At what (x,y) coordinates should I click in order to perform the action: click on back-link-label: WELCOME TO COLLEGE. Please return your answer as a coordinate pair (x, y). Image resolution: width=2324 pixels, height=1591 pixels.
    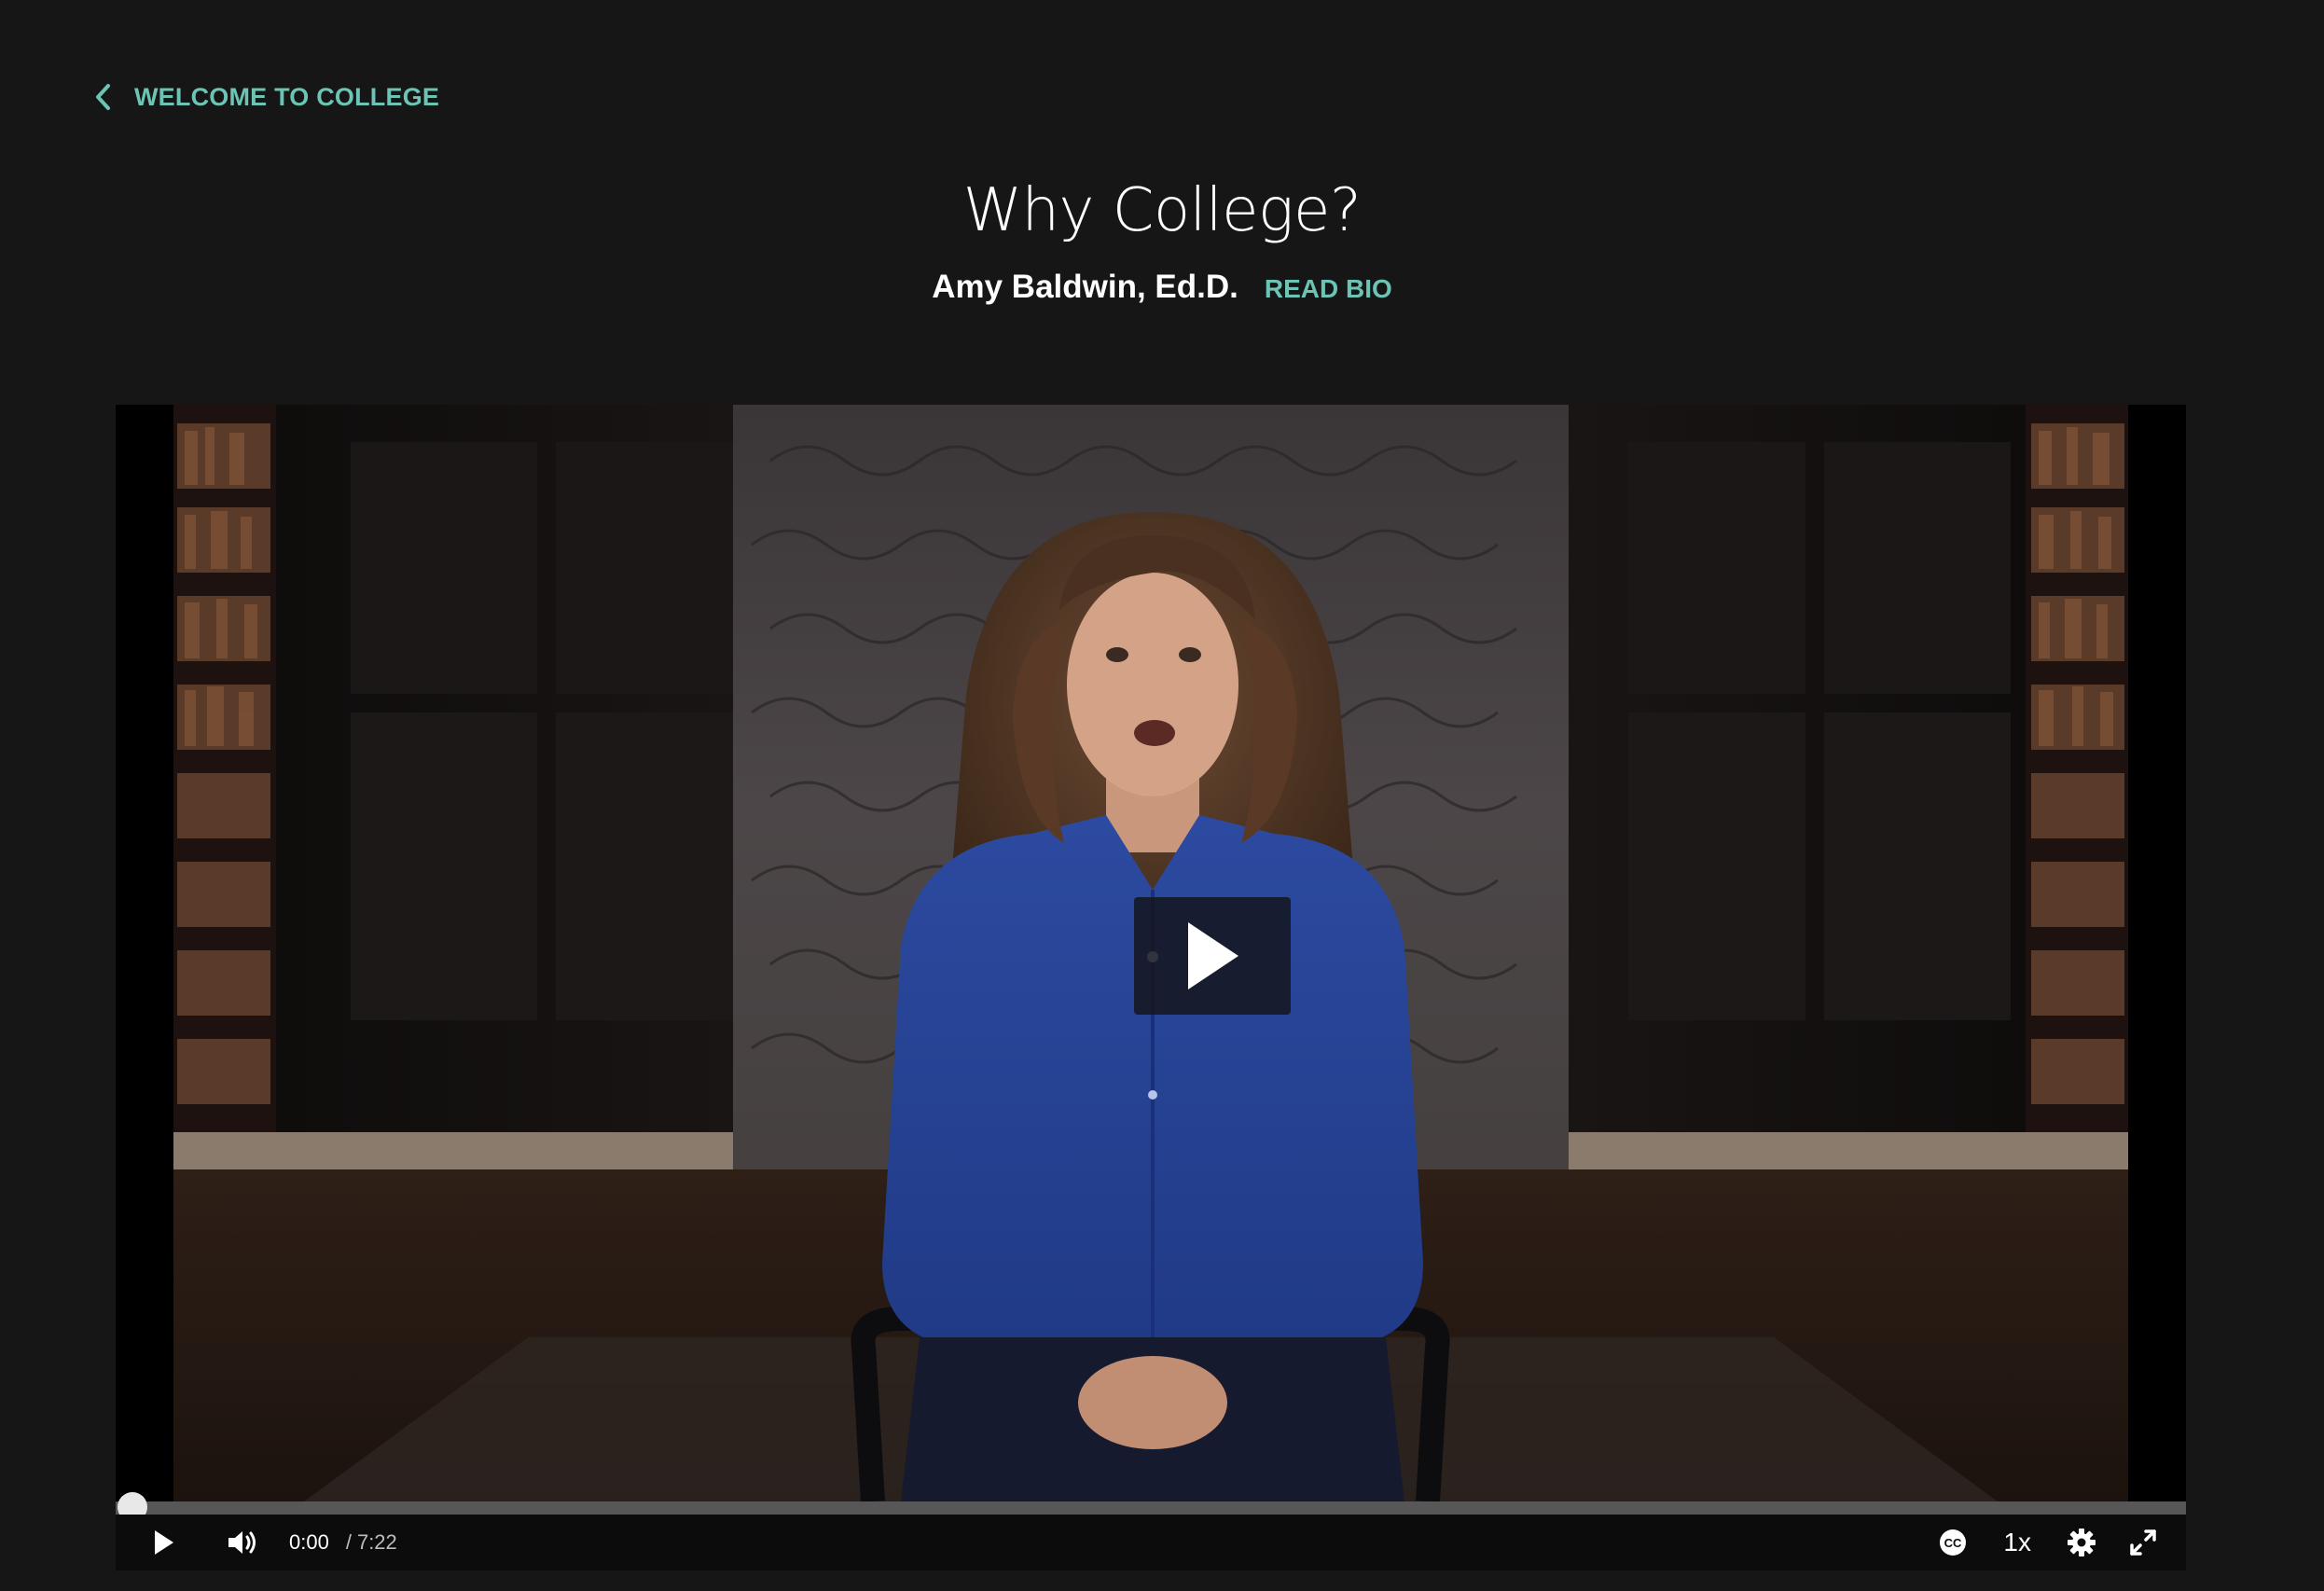
    Looking at the image, I should click on (287, 96).